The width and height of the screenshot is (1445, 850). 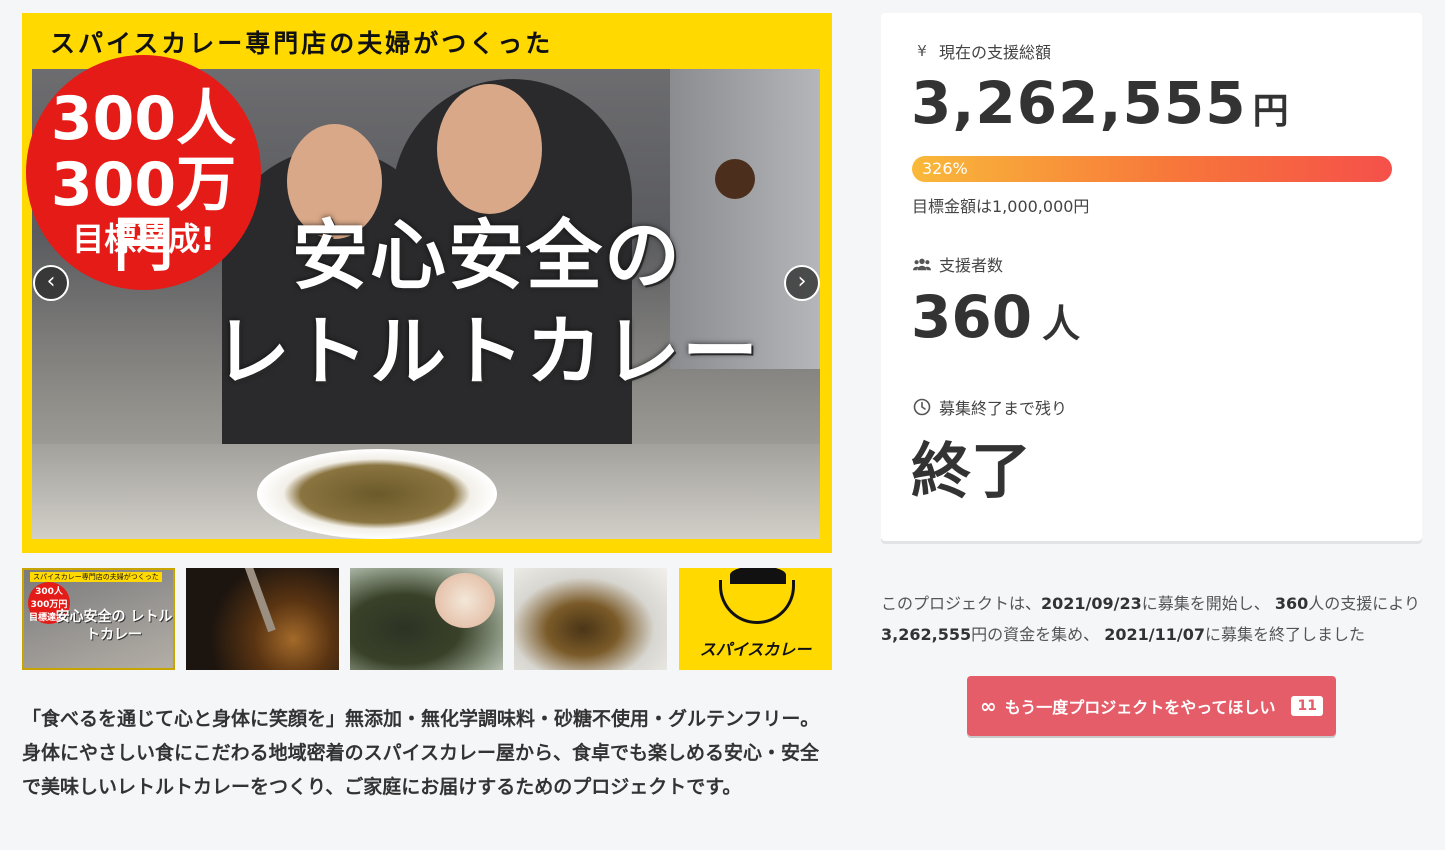 I want to click on curry-plate-graphic, so click(x=377, y=494).